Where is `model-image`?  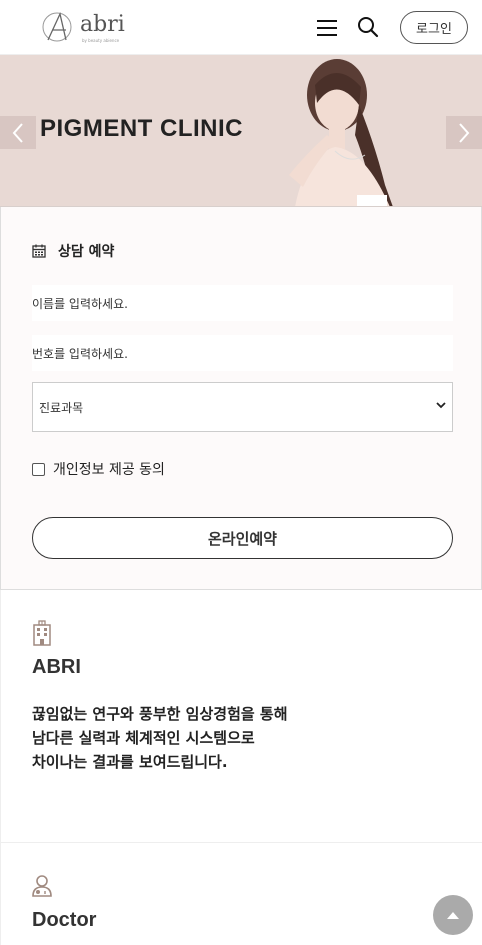
model-image is located at coordinates (341, 132).